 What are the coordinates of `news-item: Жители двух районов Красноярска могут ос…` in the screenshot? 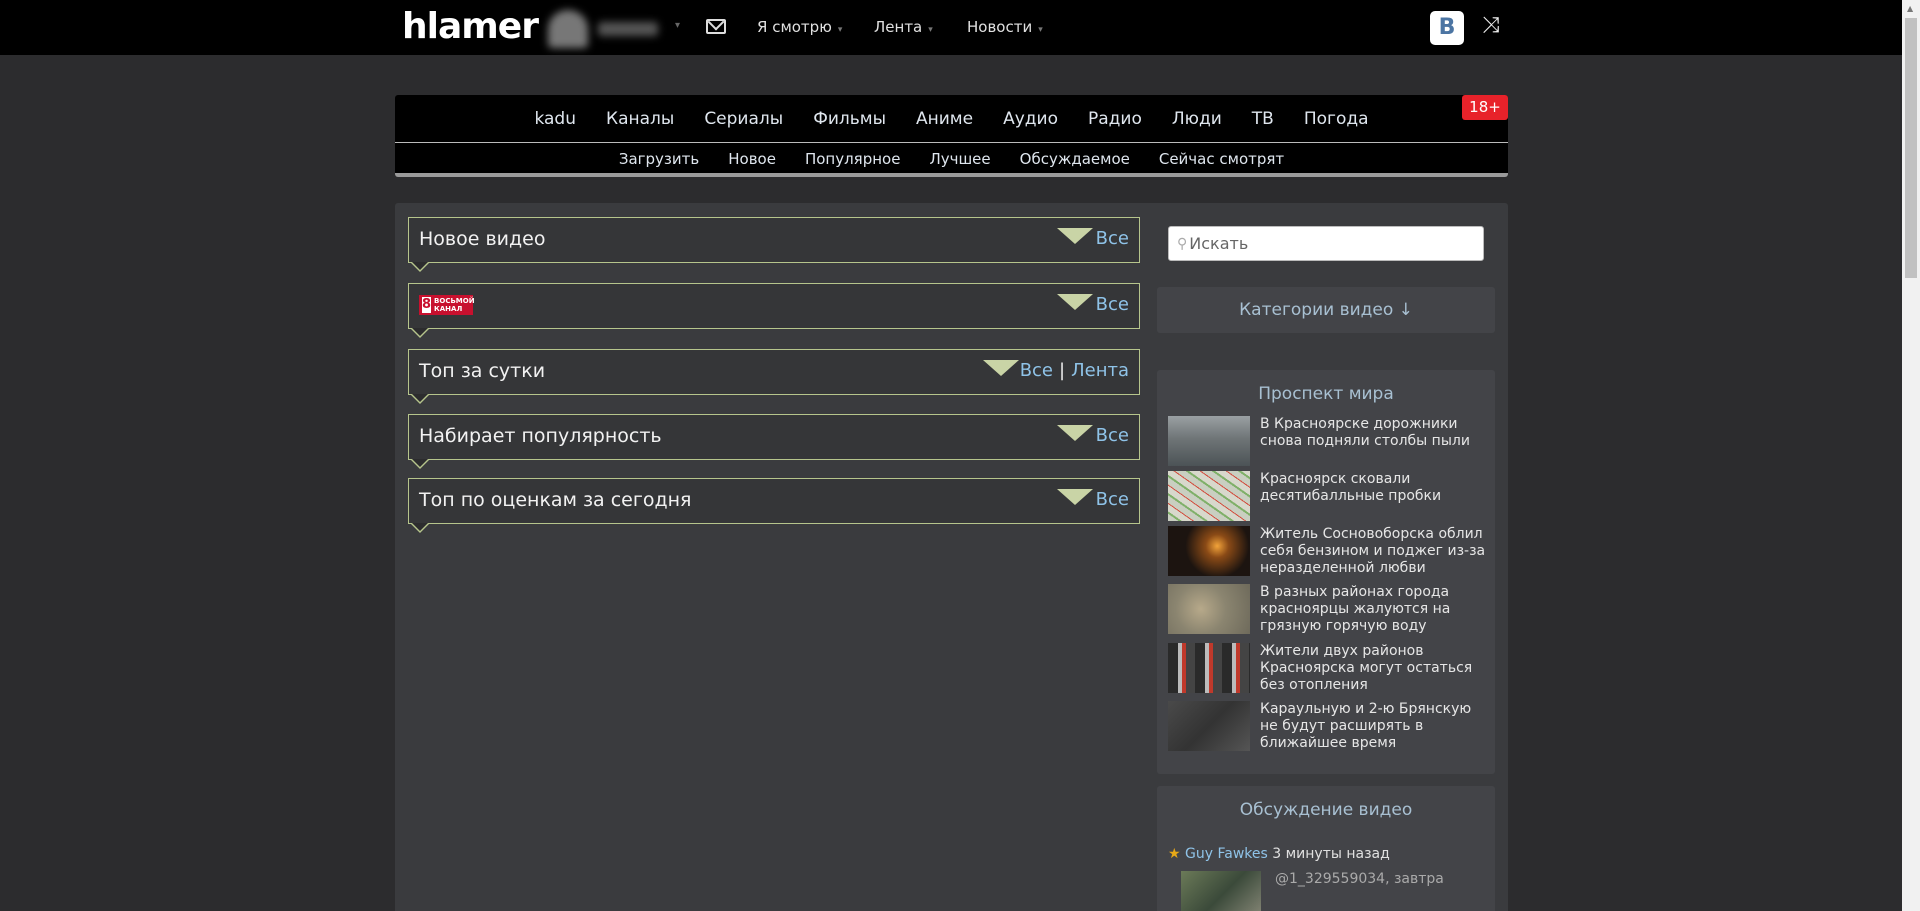 It's located at (1328, 668).